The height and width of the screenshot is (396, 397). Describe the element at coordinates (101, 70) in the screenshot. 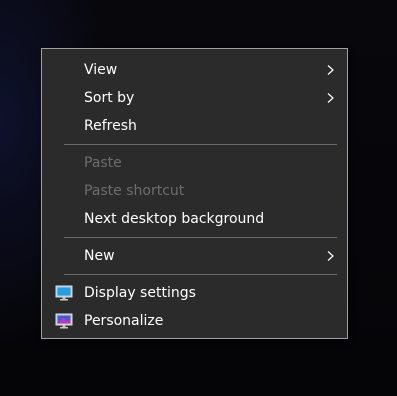

I see `menu-item-label: View` at that location.